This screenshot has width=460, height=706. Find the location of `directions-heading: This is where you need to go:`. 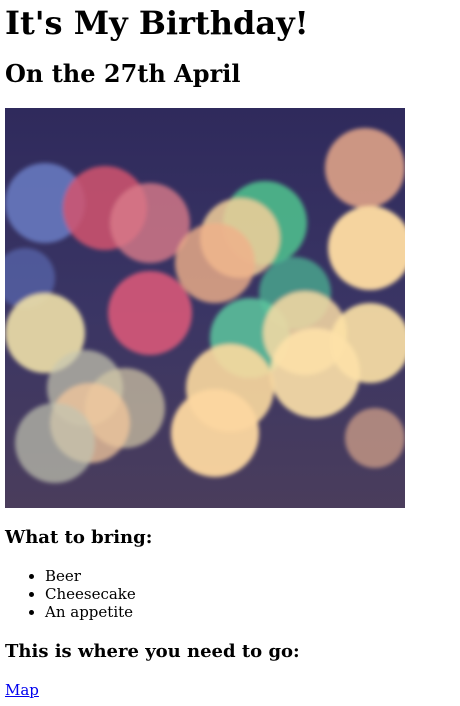

directions-heading: This is where you need to go: is located at coordinates (152, 651).